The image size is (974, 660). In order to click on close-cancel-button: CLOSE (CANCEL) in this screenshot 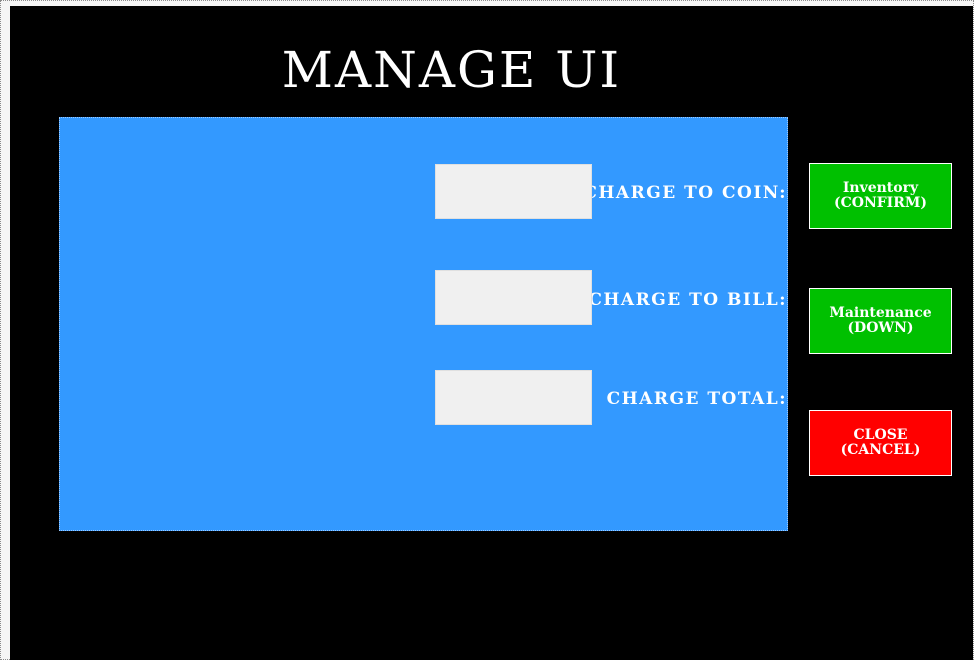, I will do `click(880, 443)`.